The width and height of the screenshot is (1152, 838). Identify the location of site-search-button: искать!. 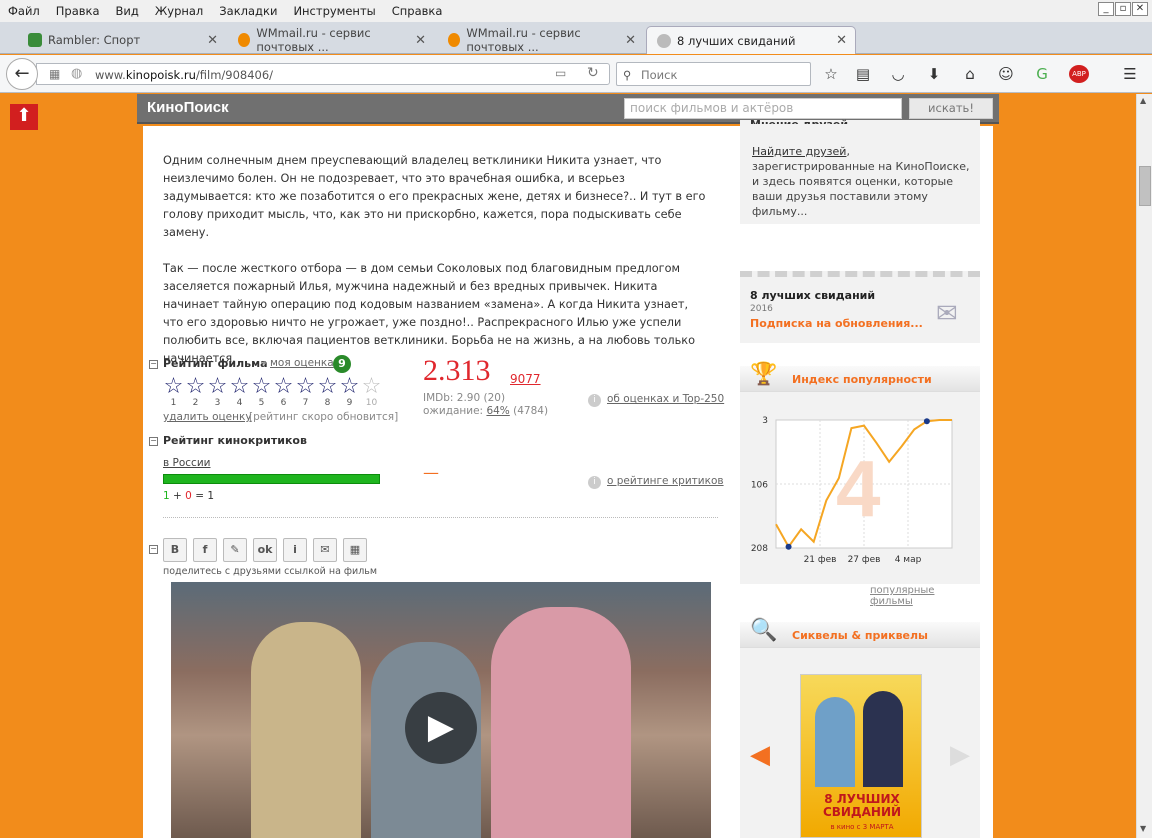
(951, 108).